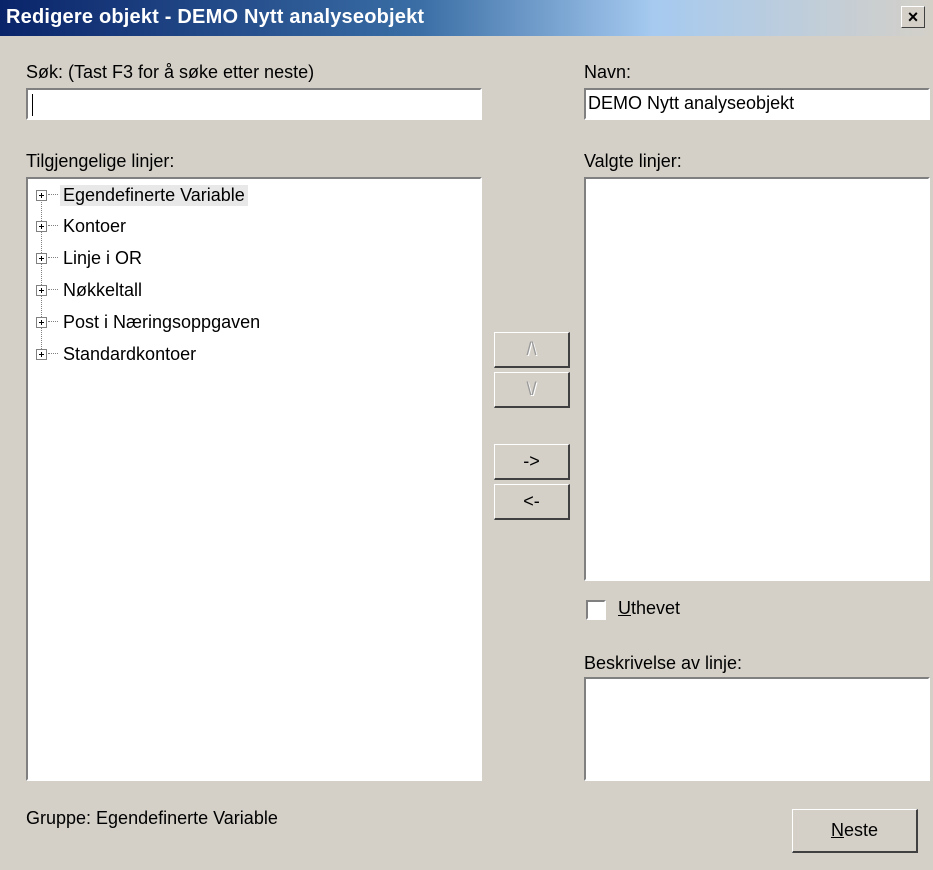  Describe the element at coordinates (633, 161) in the screenshot. I see `selected-lines-label: Valgte linjer:` at that location.